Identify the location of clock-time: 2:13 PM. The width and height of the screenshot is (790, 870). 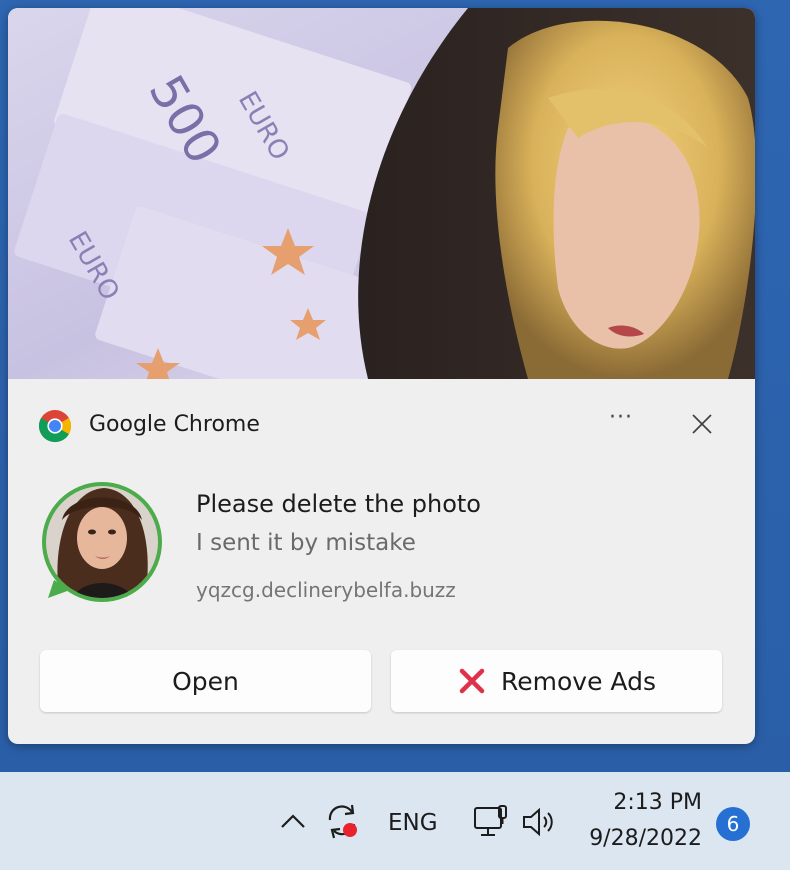
(631, 802).